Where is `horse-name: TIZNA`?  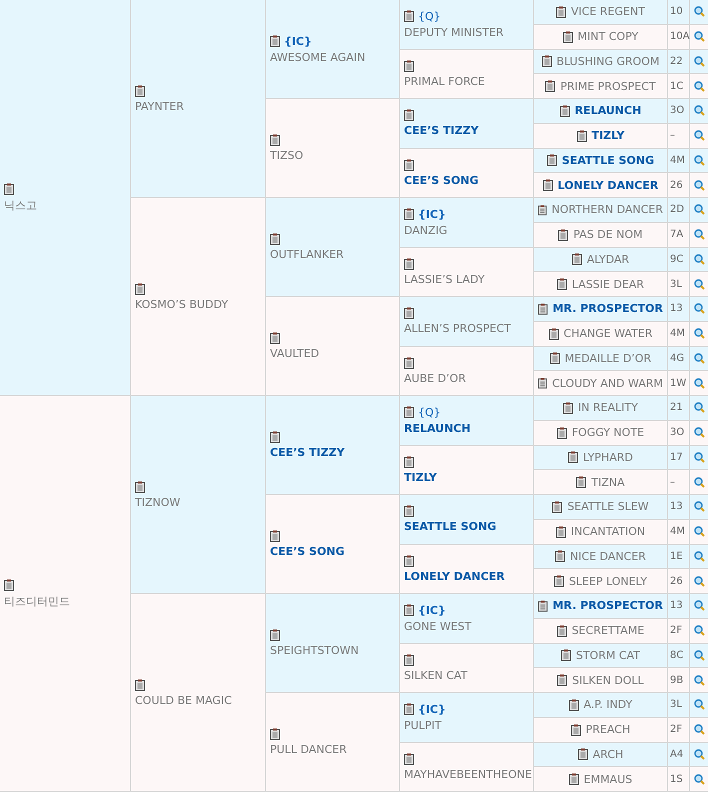
horse-name: TIZNA is located at coordinates (608, 482).